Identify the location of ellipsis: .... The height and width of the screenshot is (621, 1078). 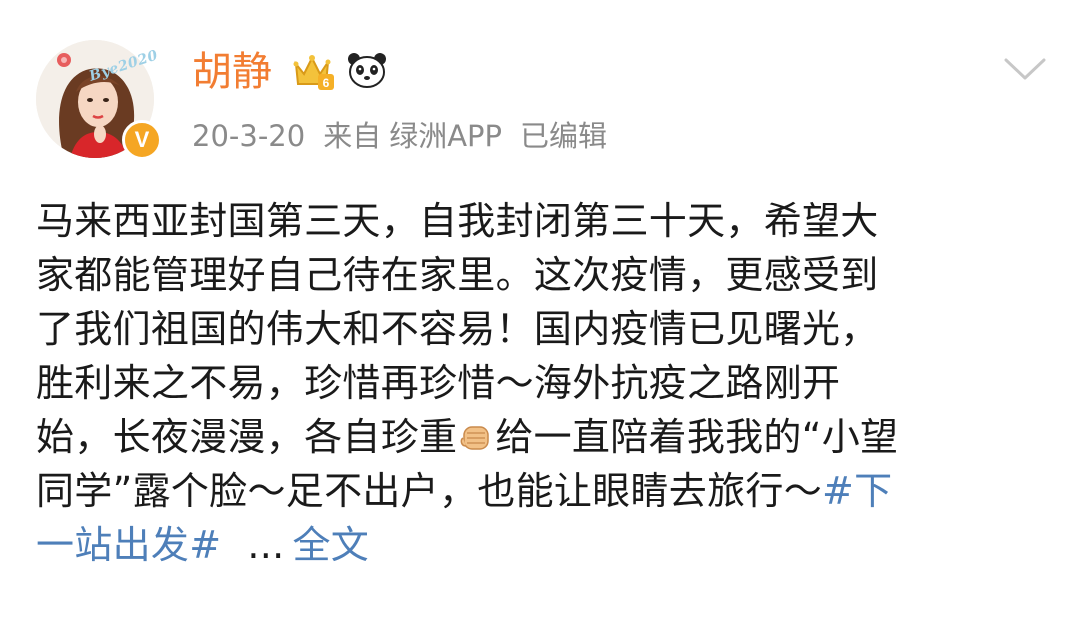
(266, 545).